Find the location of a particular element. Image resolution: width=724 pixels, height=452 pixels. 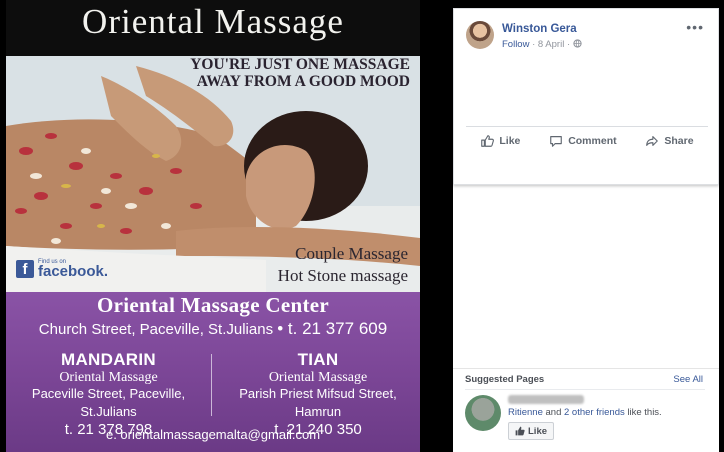

post-meta: Follow · 8 April · is located at coordinates (542, 44).